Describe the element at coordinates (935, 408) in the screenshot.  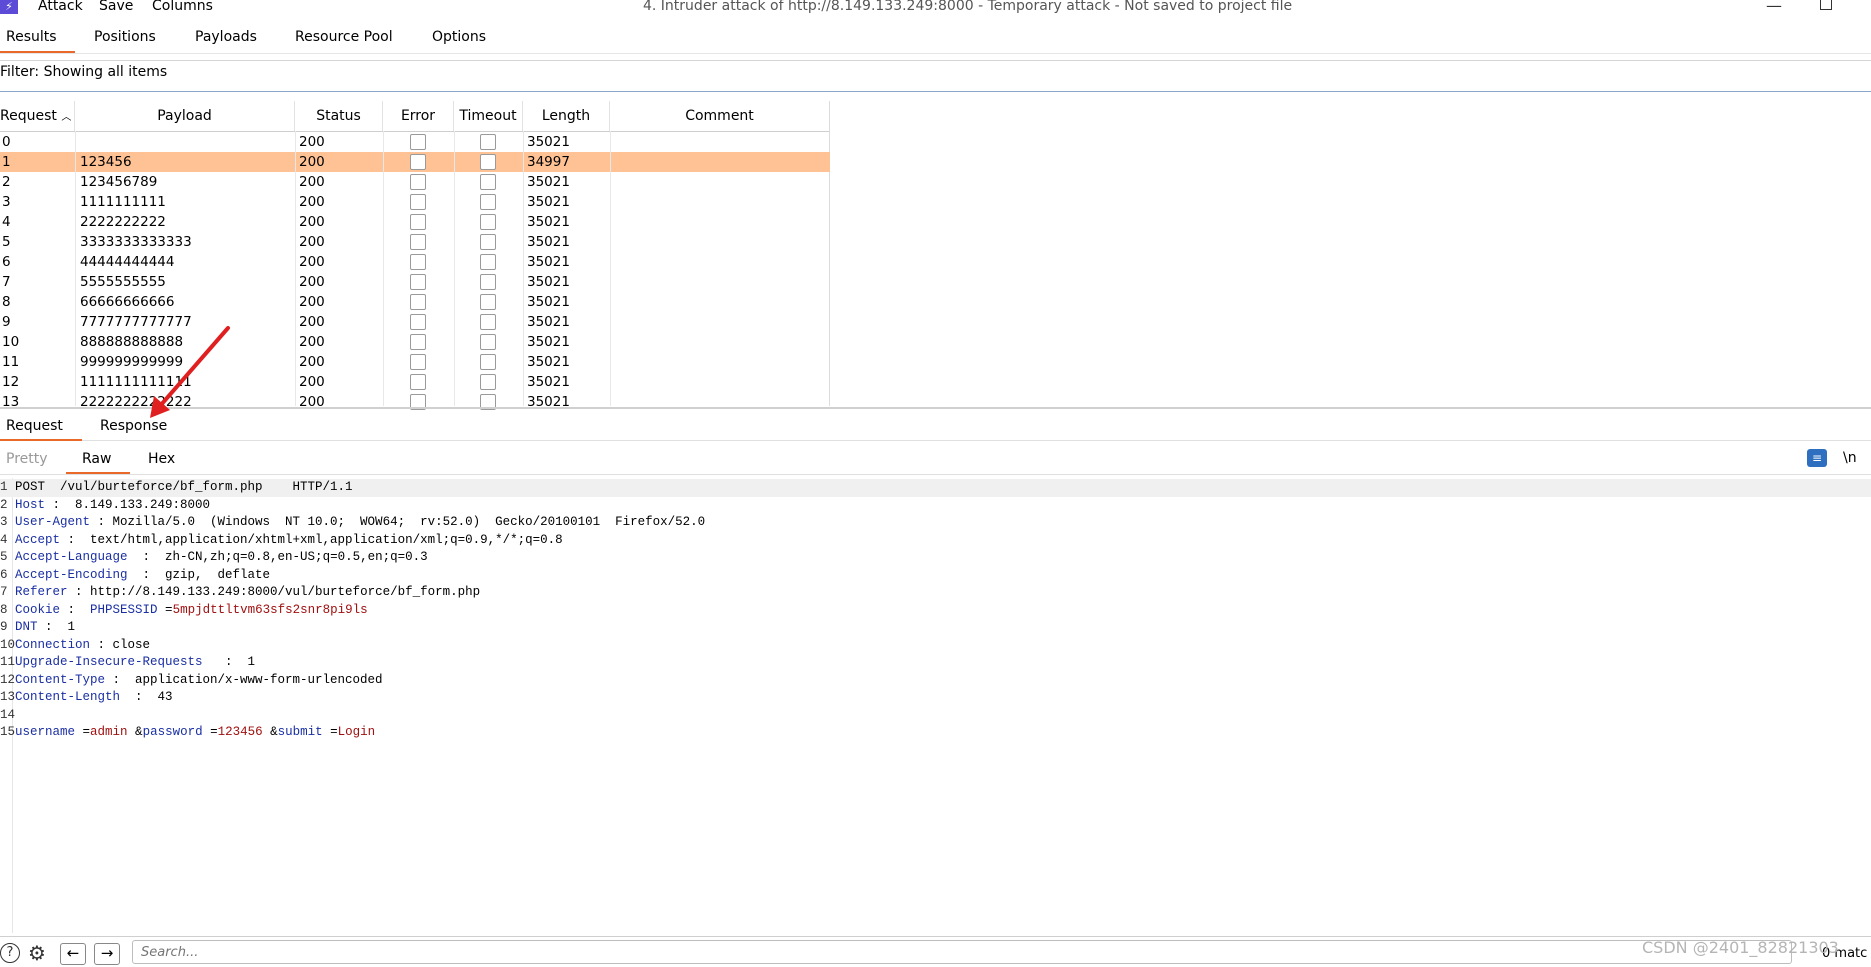
I see `pane-splitter` at that location.